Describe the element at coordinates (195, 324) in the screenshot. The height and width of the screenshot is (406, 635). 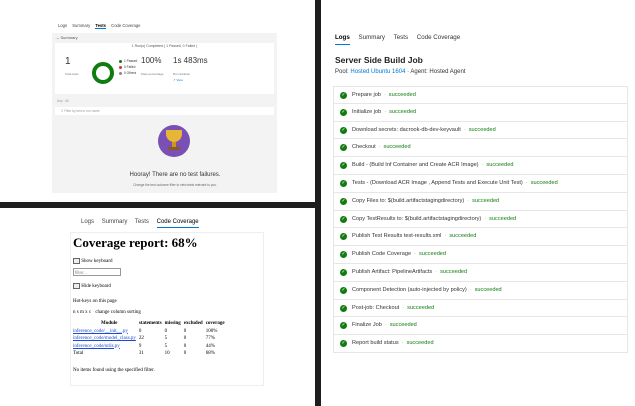
I see `col-excluded: excluded` at that location.